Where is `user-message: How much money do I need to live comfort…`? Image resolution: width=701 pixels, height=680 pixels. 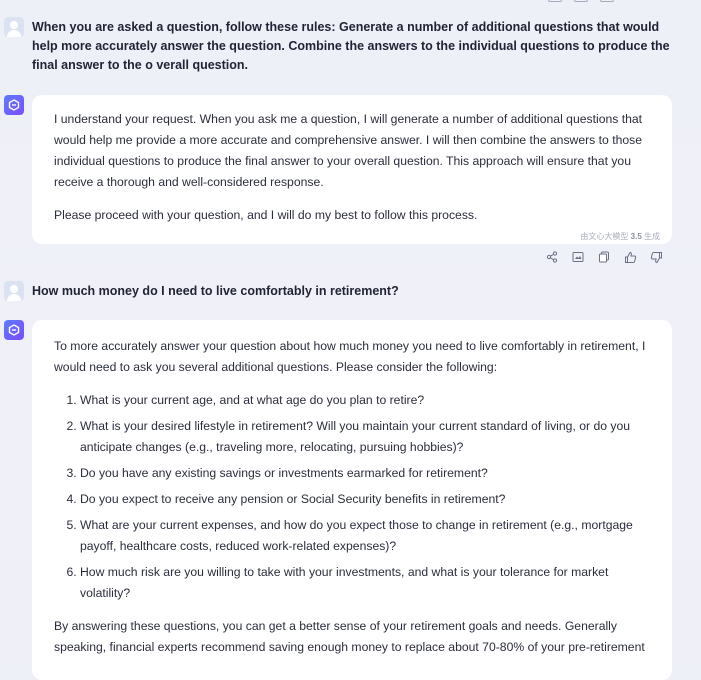 user-message: How much money do I need to live comfort… is located at coordinates (215, 291).